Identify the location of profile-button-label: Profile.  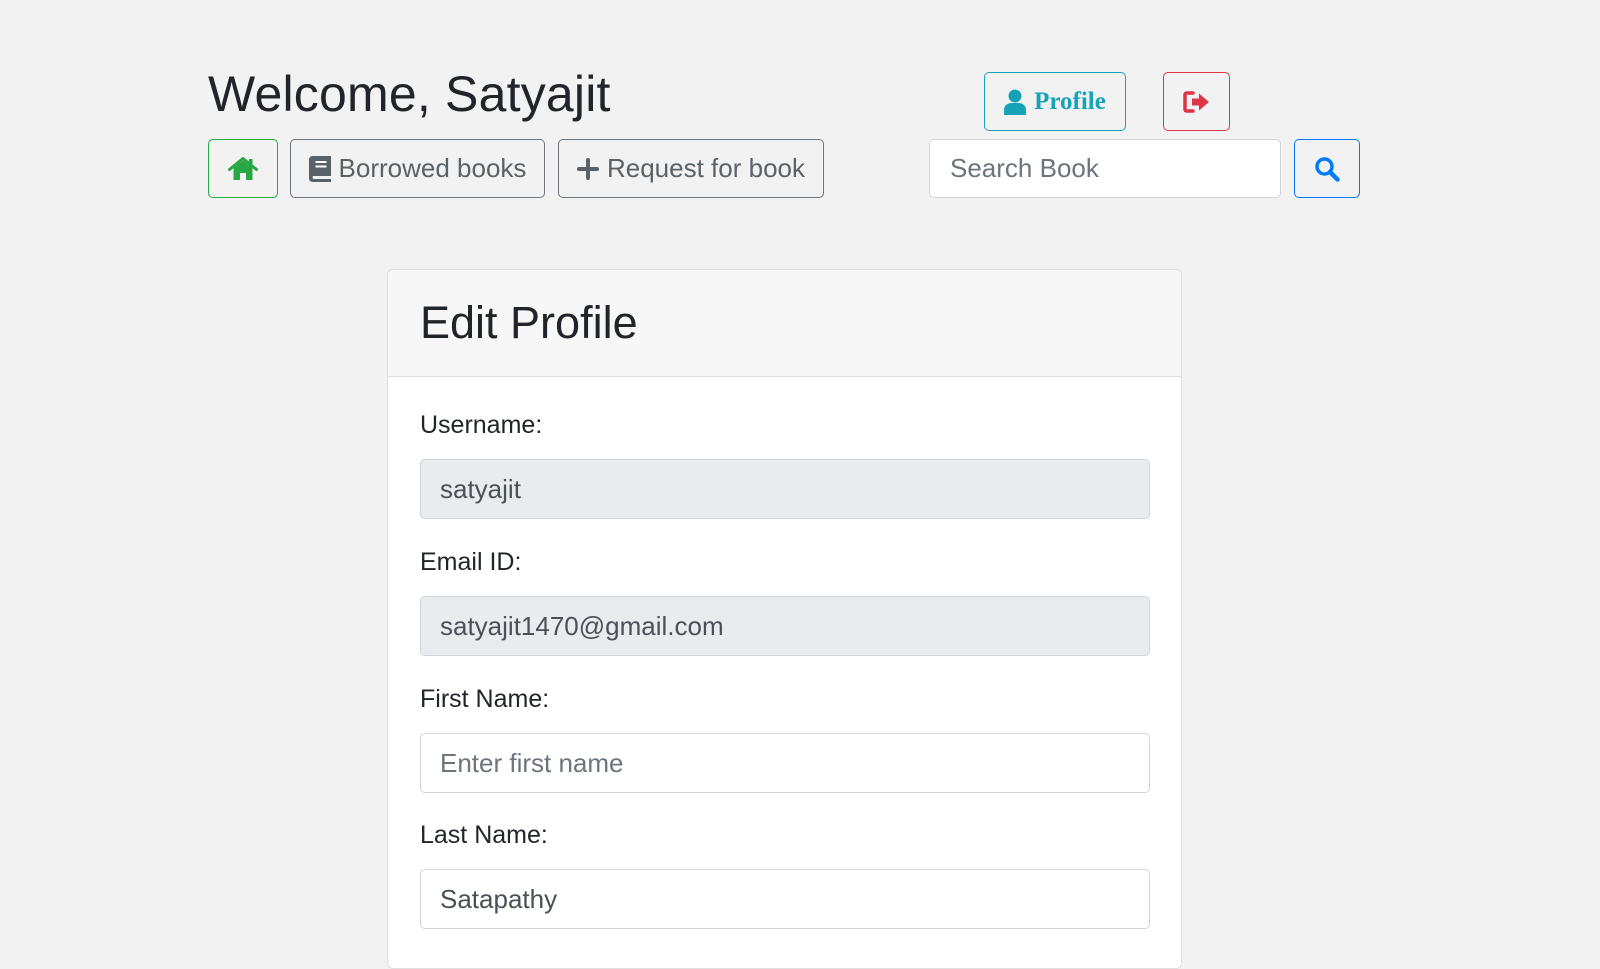
(1070, 101).